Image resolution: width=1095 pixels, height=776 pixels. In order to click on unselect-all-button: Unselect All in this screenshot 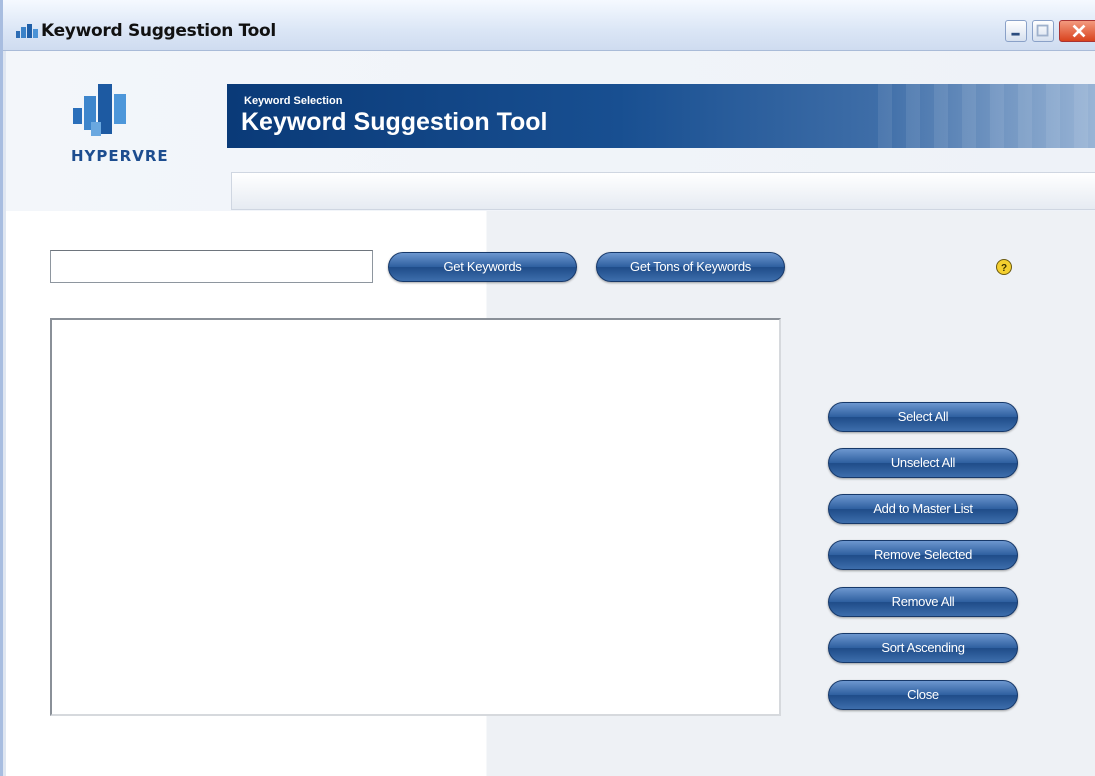, I will do `click(923, 463)`.